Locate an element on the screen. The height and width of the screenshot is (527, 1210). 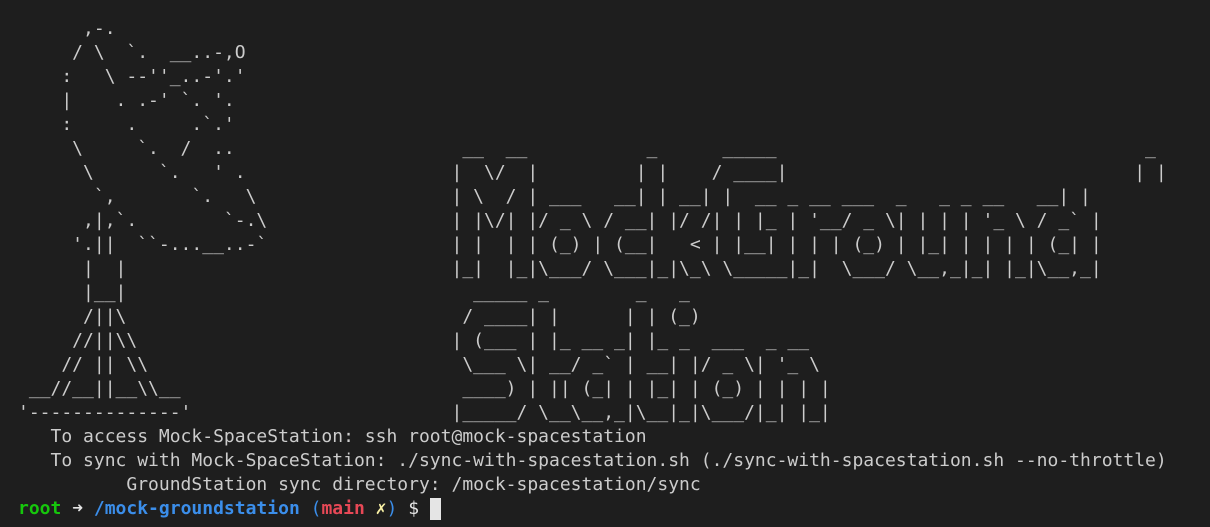
prompt-directory: /mock-groundstation is located at coordinates (196, 508).